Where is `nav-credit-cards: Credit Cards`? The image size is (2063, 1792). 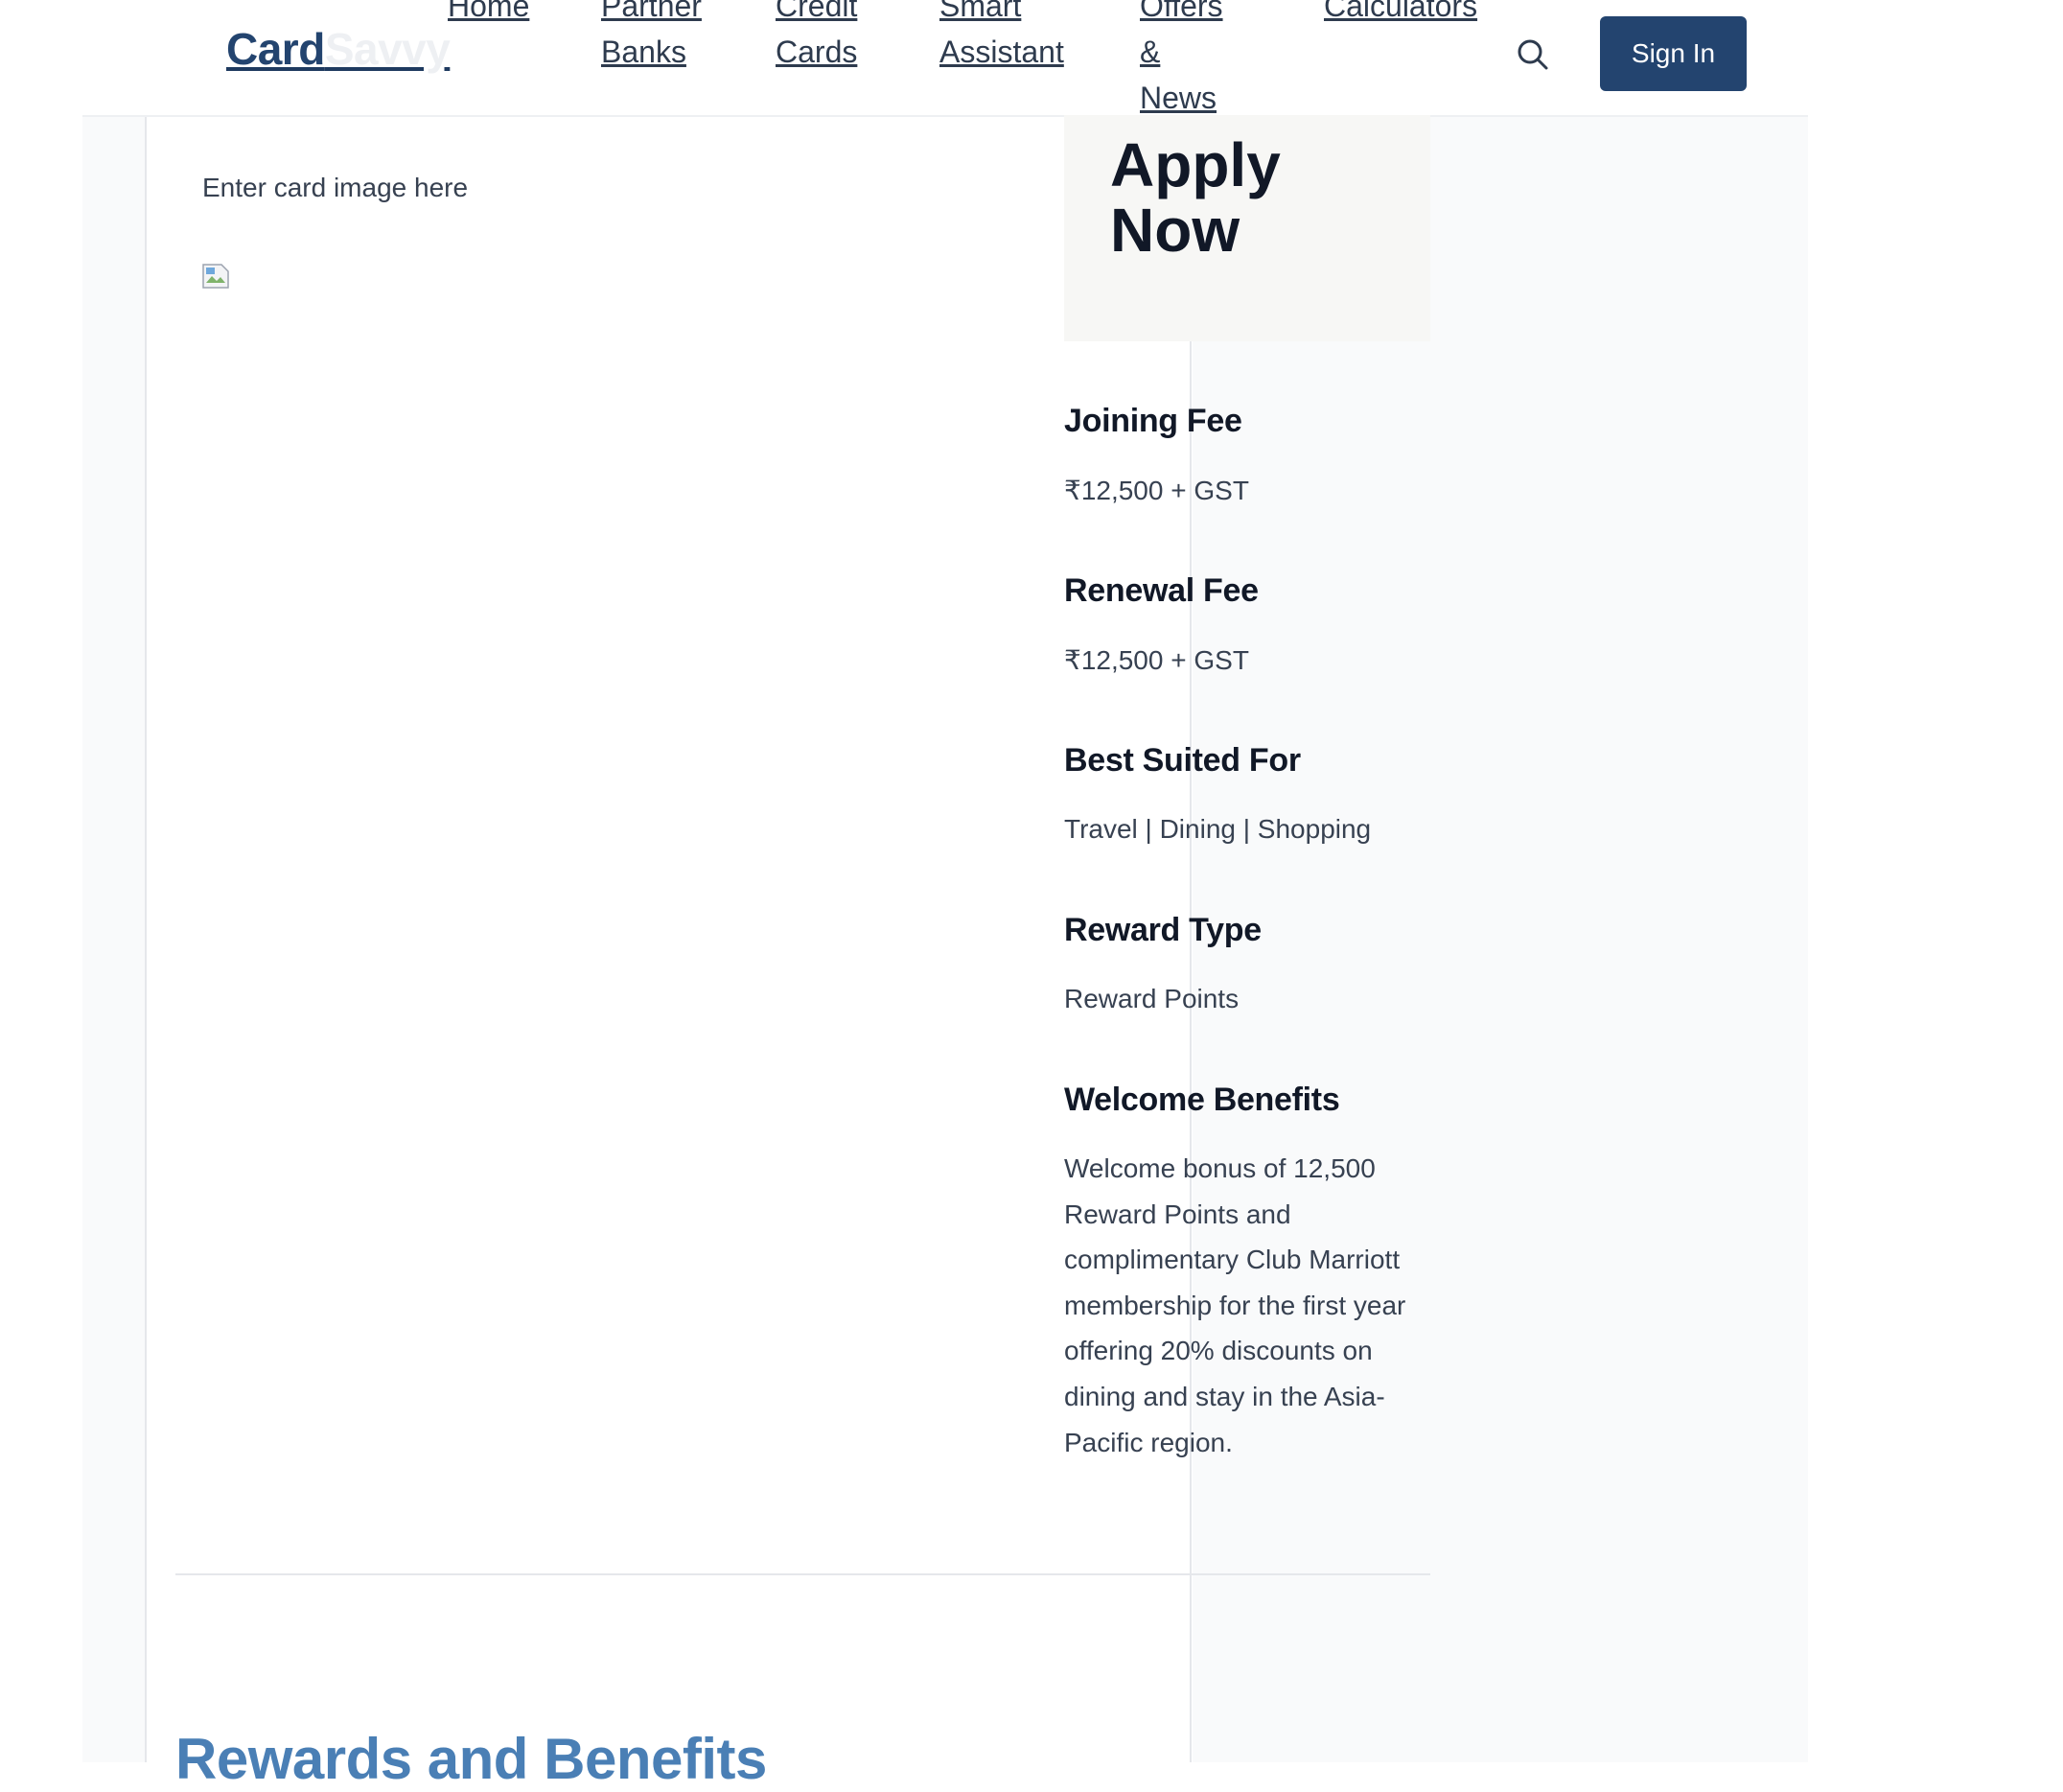
nav-credit-cards: Credit Cards is located at coordinates (816, 37).